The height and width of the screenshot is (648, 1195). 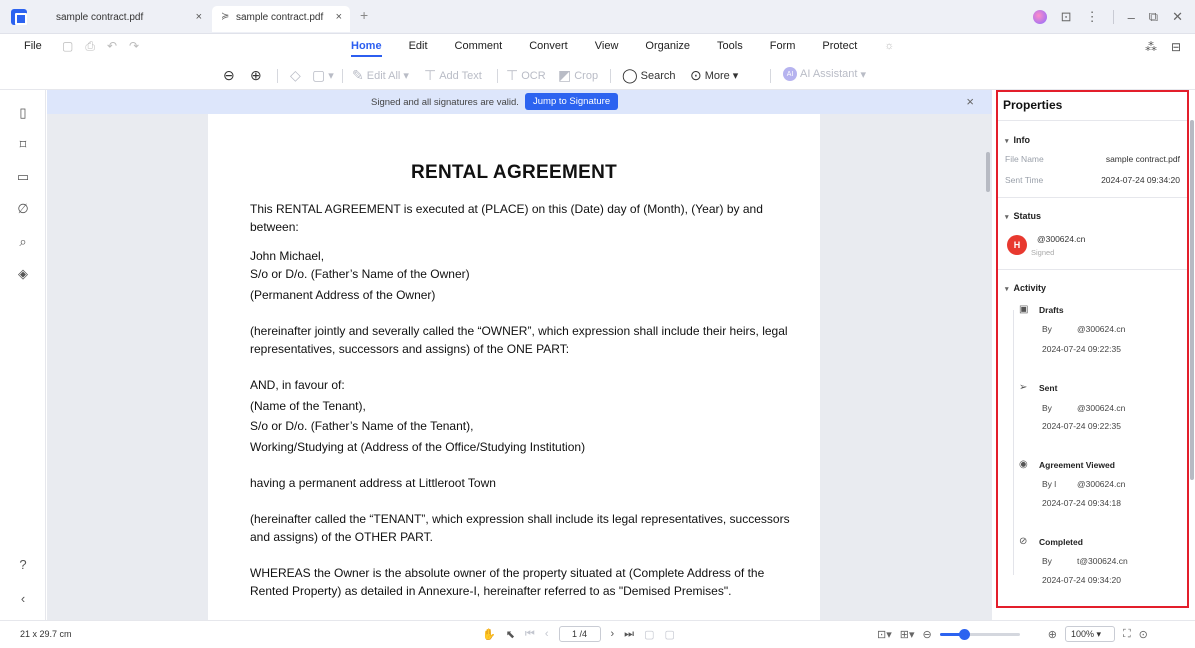 What do you see at coordinates (1143, 634) in the screenshot?
I see `settings-icon: ⊙` at bounding box center [1143, 634].